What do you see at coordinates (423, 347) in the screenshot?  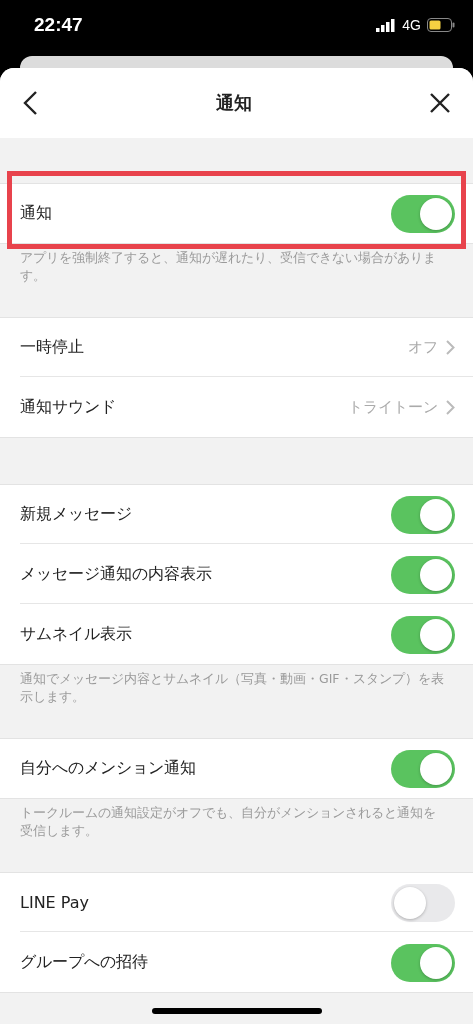 I see `setting-value: オフ` at bounding box center [423, 347].